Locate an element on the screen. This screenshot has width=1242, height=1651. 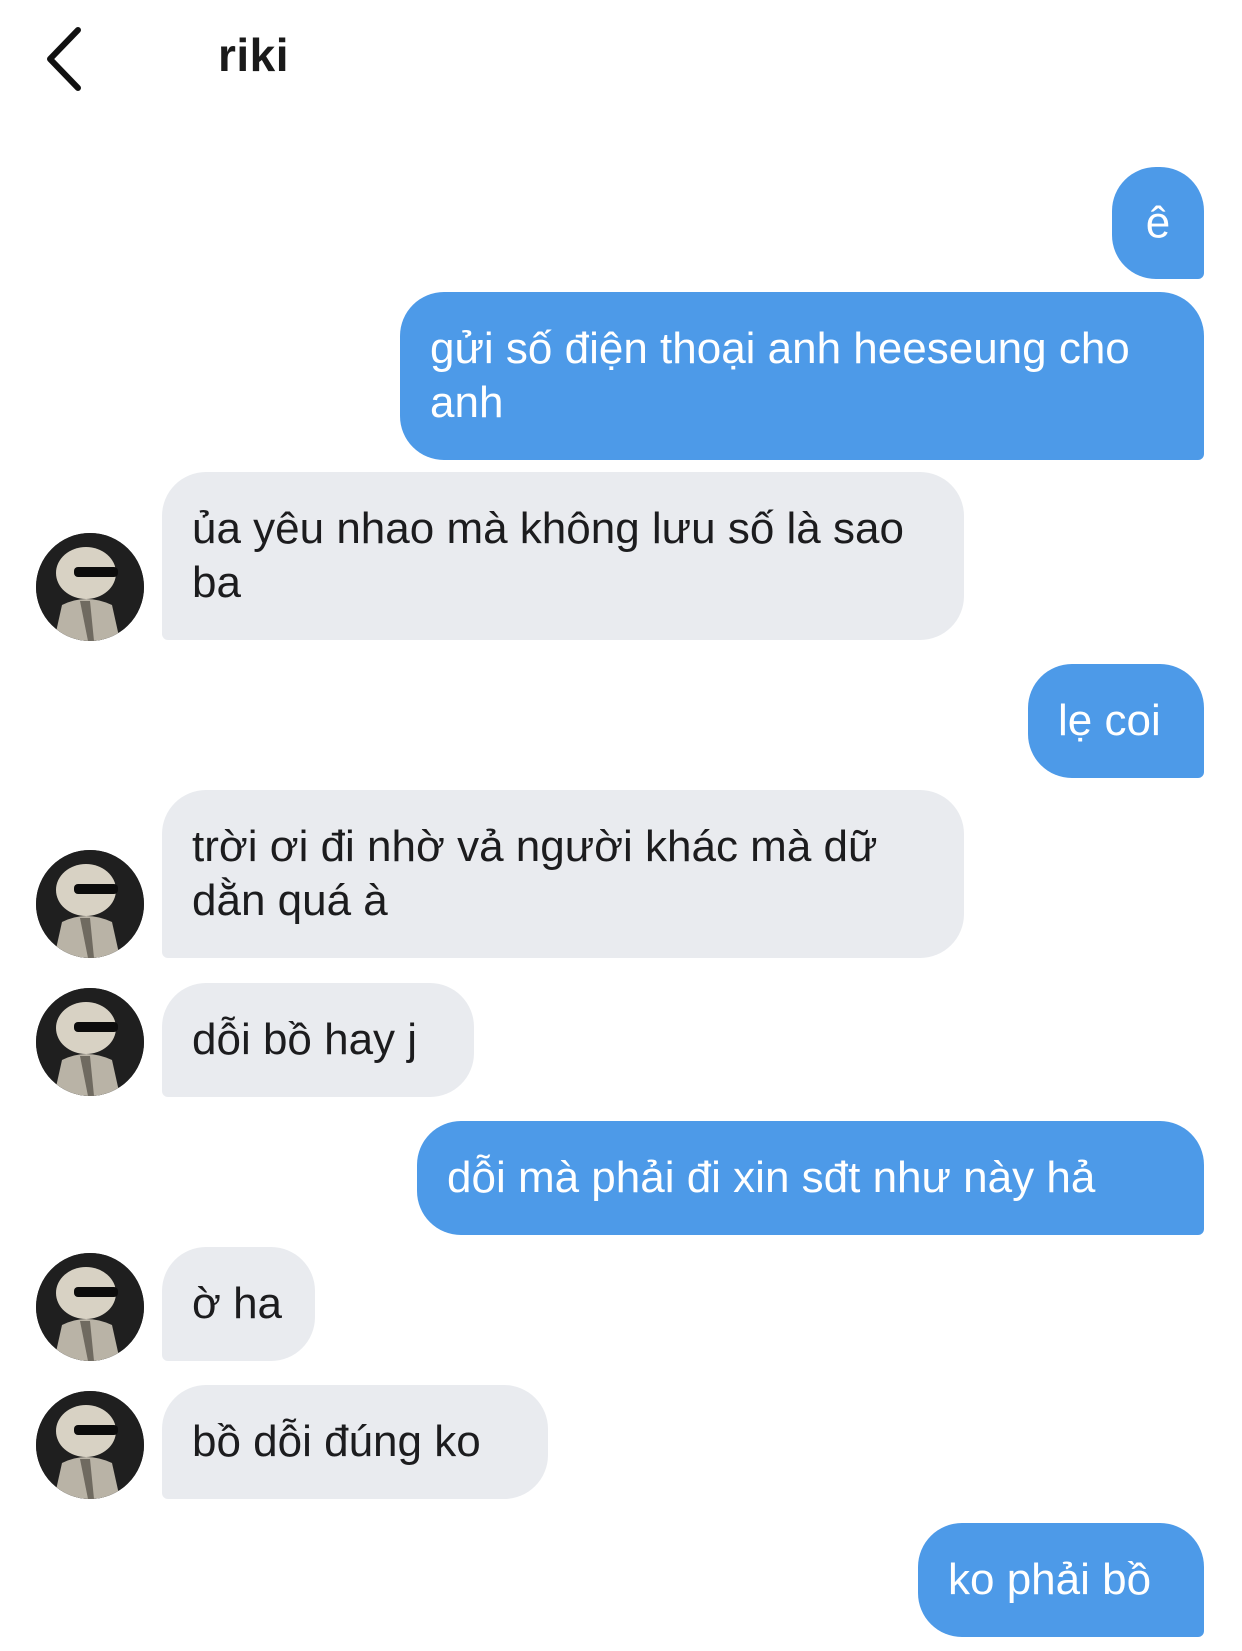
contact-name: riki is located at coordinates (253, 55).